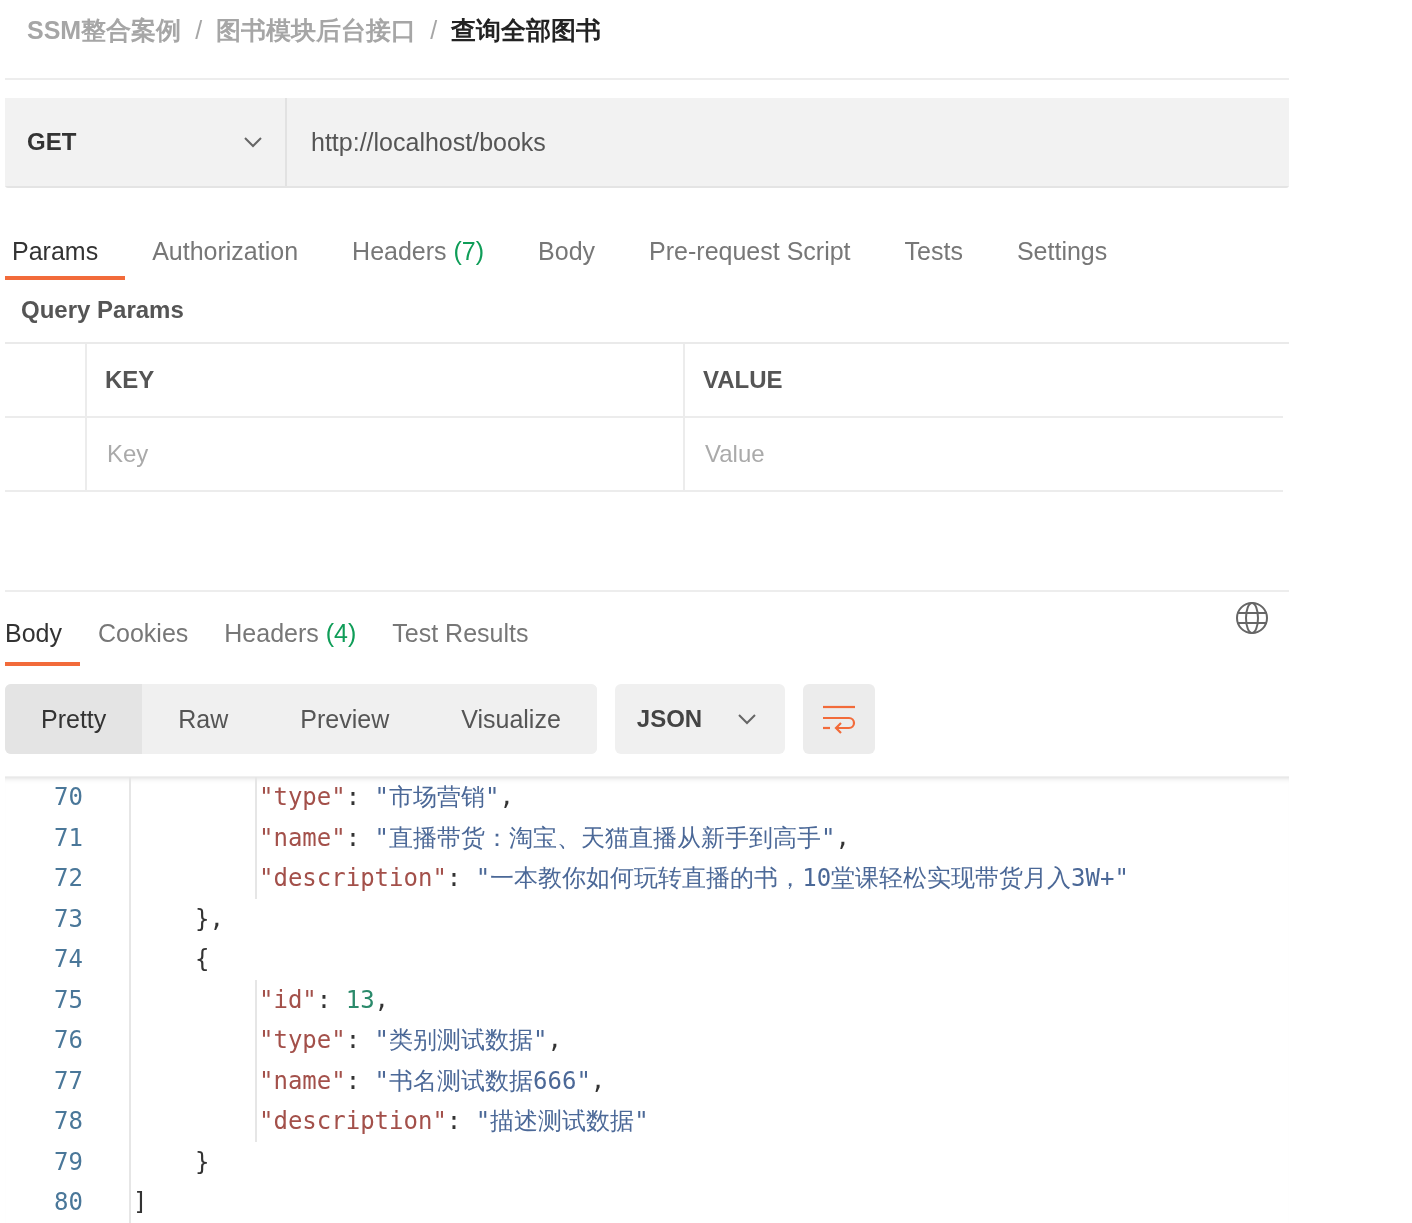 The height and width of the screenshot is (1223, 1412). I want to click on code-line: }, so click(202, 1161).